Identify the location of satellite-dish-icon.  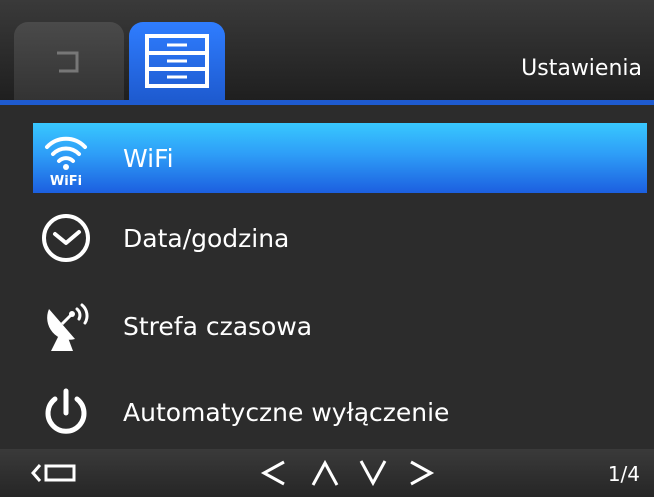
(66, 326).